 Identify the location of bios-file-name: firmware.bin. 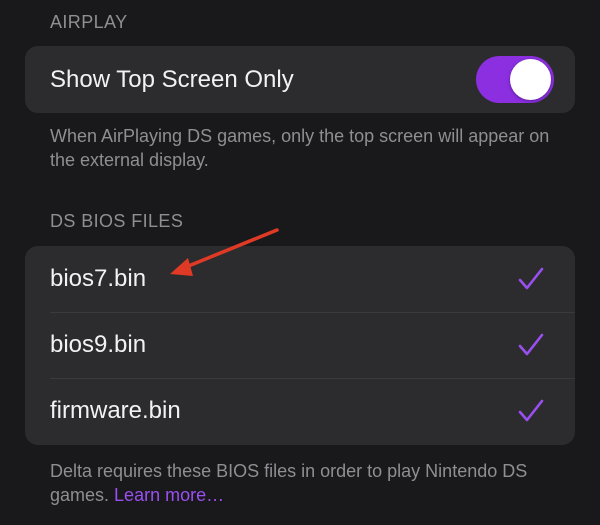
(115, 410).